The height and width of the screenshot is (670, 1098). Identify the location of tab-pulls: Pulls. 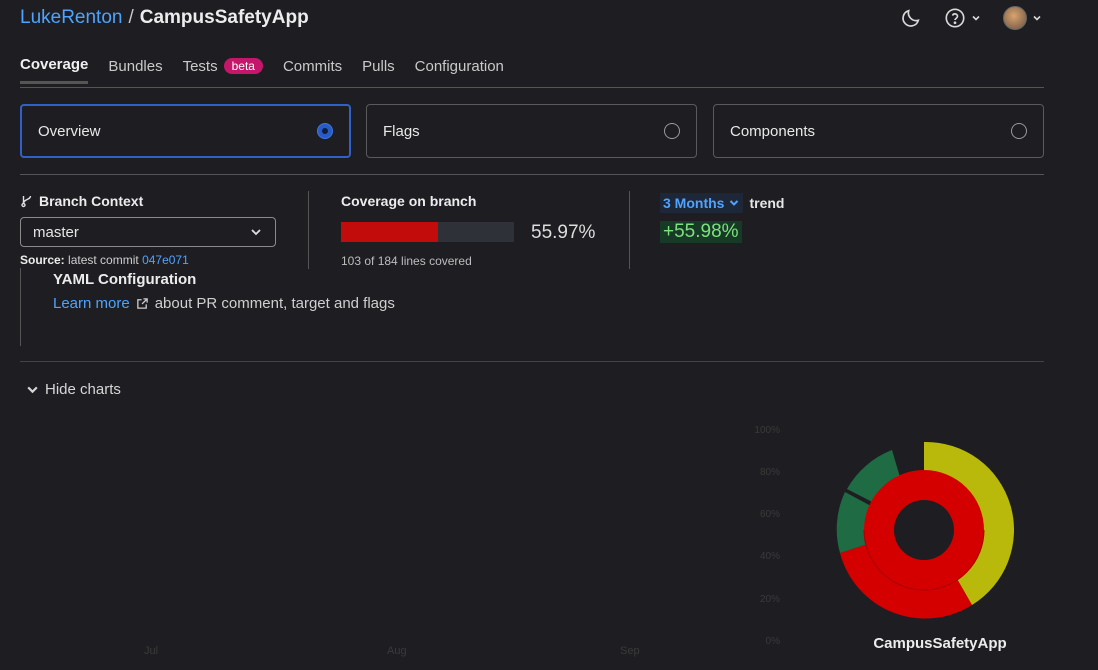
(378, 70).